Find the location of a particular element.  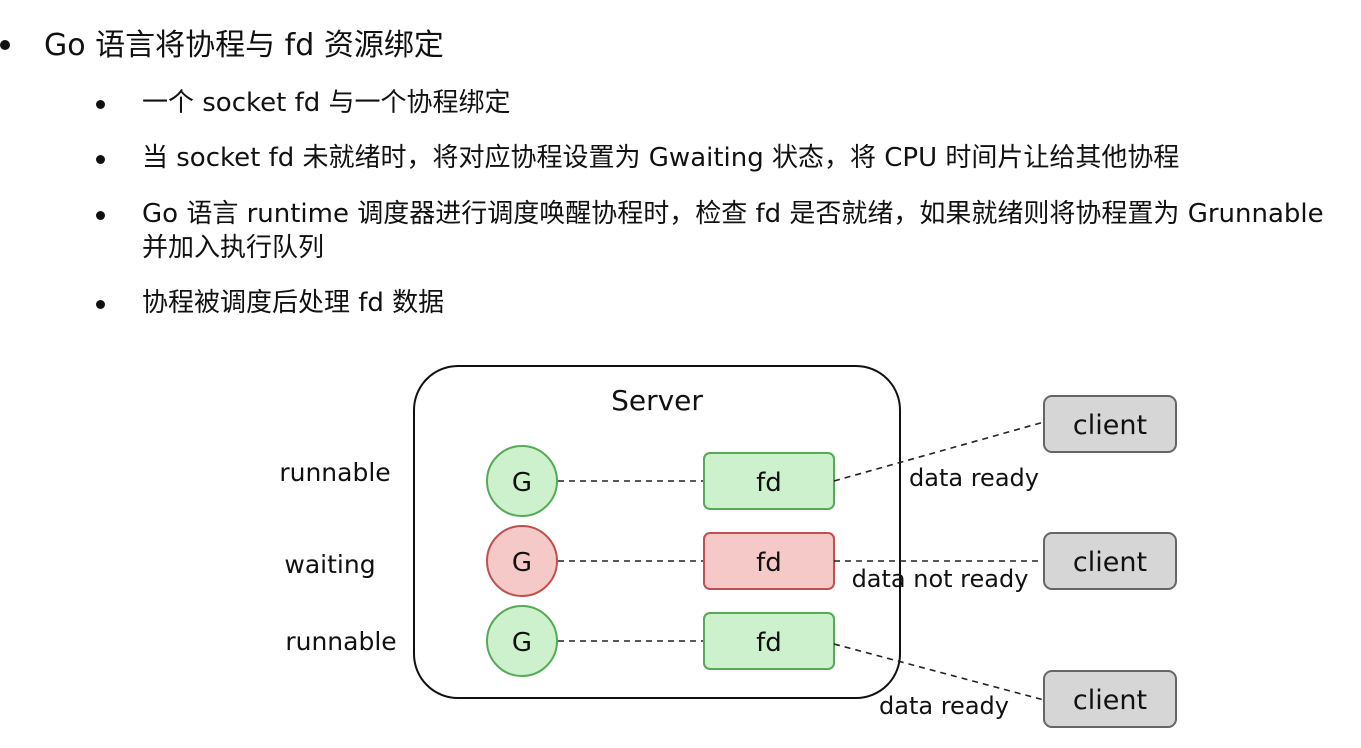

server-label: Server is located at coordinates (657, 400).